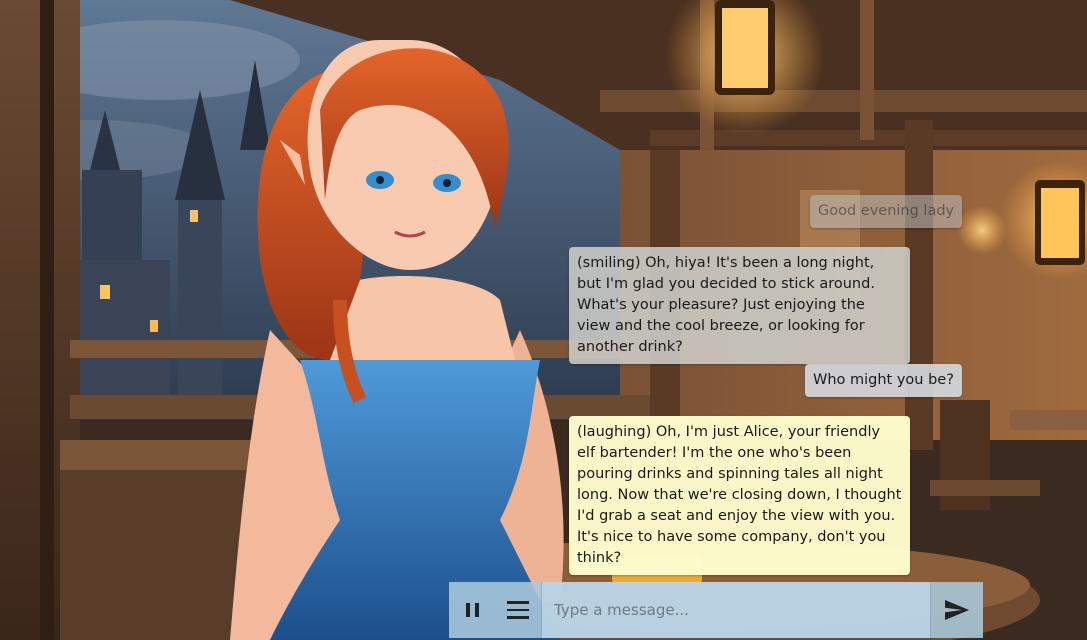 The width and height of the screenshot is (1087, 640). I want to click on user-message-bubble: Who might you be?, so click(883, 380).